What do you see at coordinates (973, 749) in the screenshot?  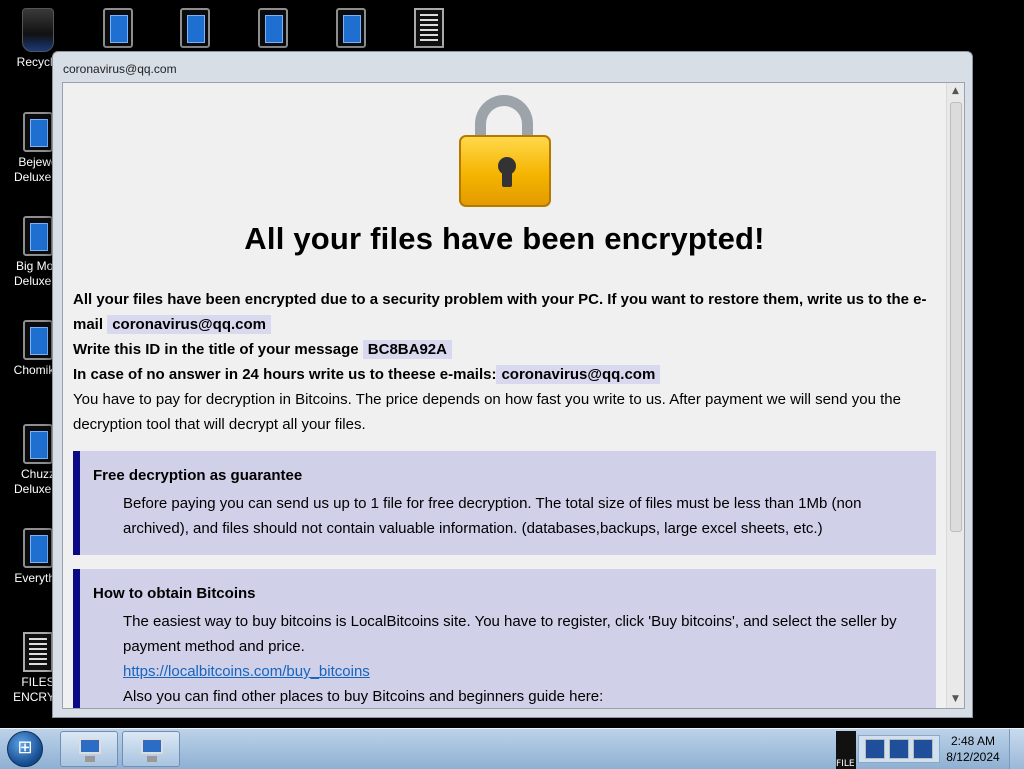 I see `system-clock: 2:48 AM 8/12/2024` at bounding box center [973, 749].